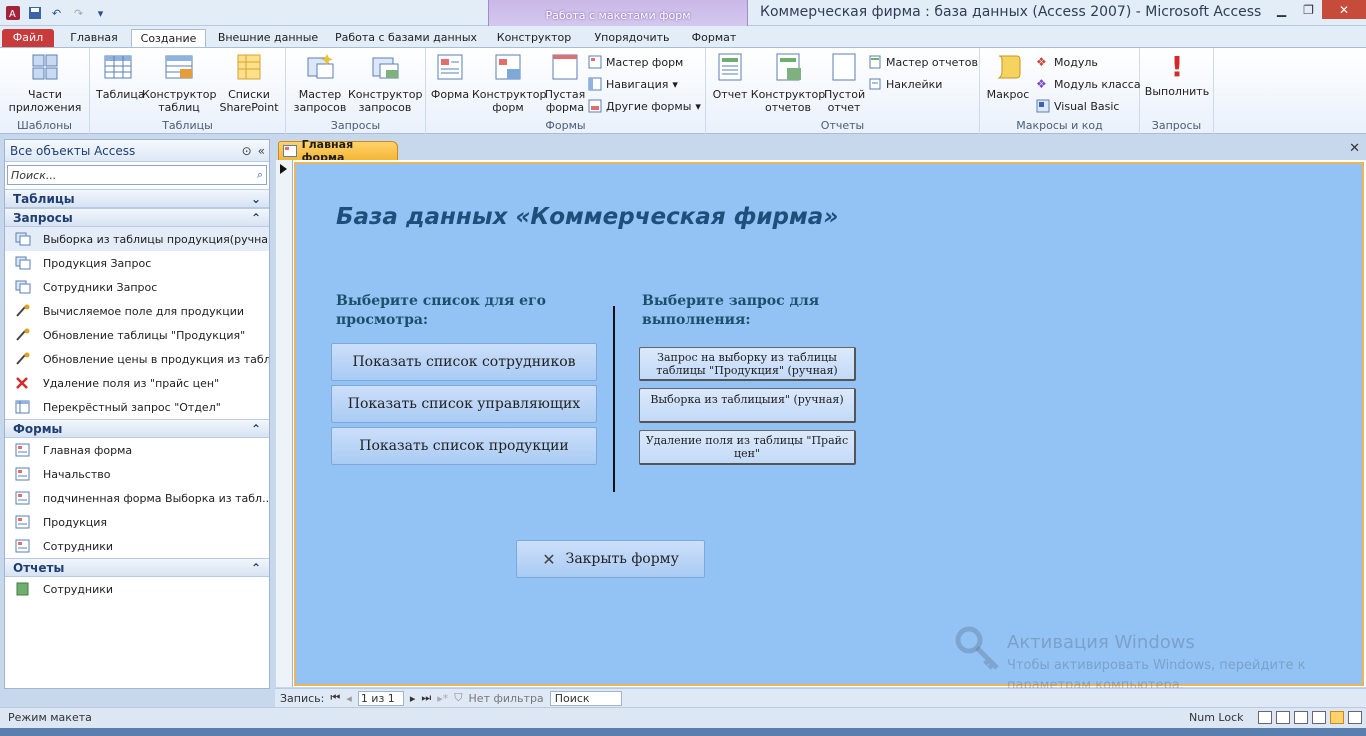  Describe the element at coordinates (875, 62) in the screenshot. I see `report-wizard-icon` at that location.